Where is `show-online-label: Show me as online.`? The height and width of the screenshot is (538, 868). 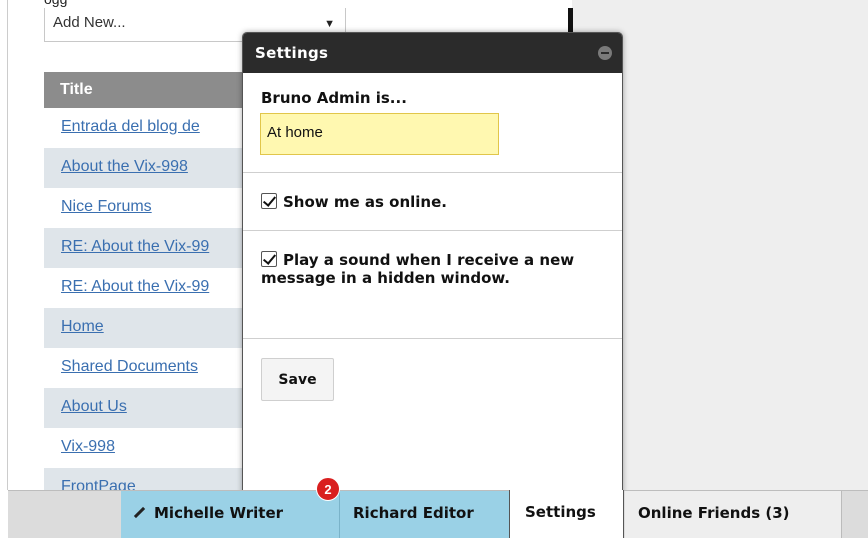 show-online-label: Show me as online. is located at coordinates (365, 202).